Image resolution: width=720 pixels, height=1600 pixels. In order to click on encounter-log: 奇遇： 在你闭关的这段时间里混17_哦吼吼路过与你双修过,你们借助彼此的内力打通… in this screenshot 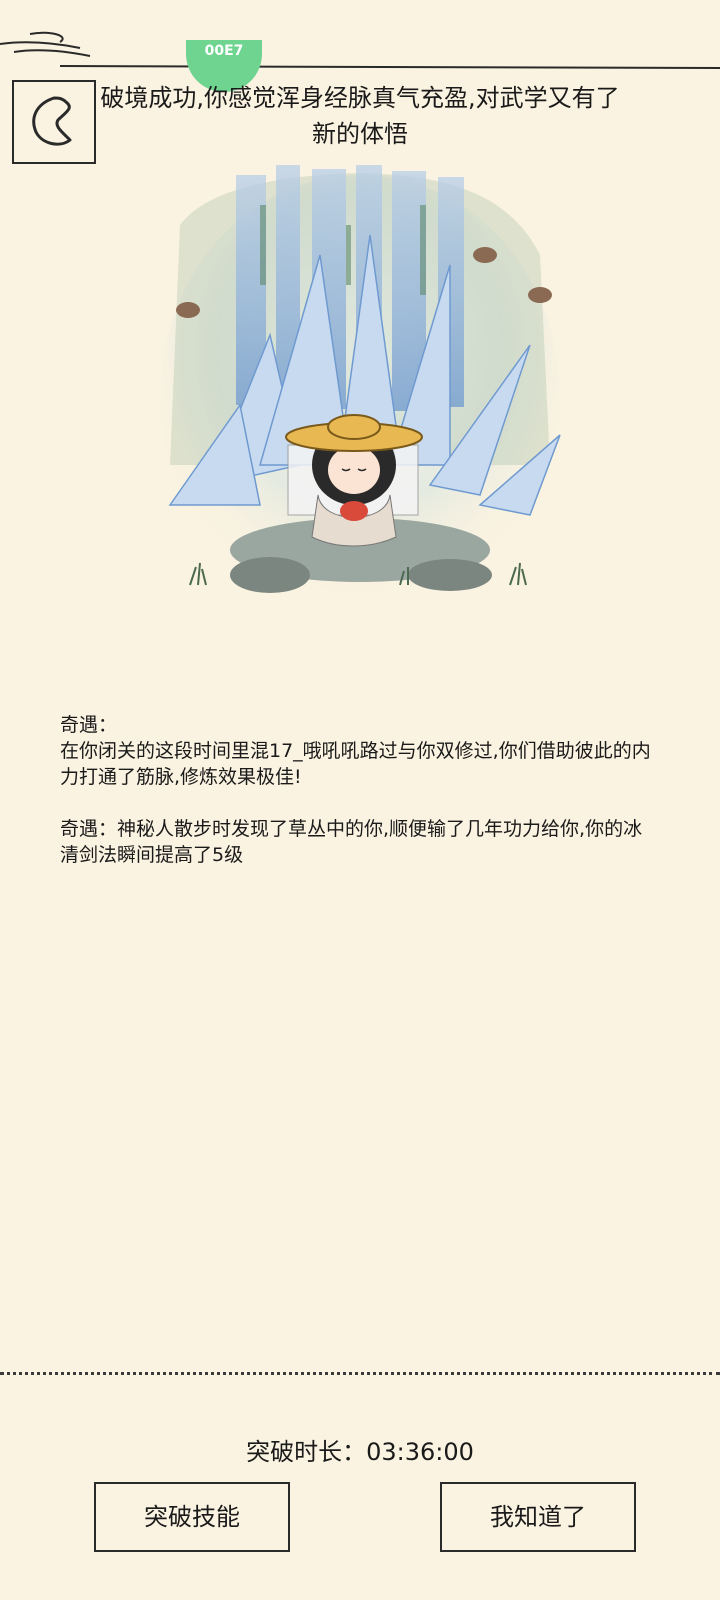, I will do `click(360, 803)`.